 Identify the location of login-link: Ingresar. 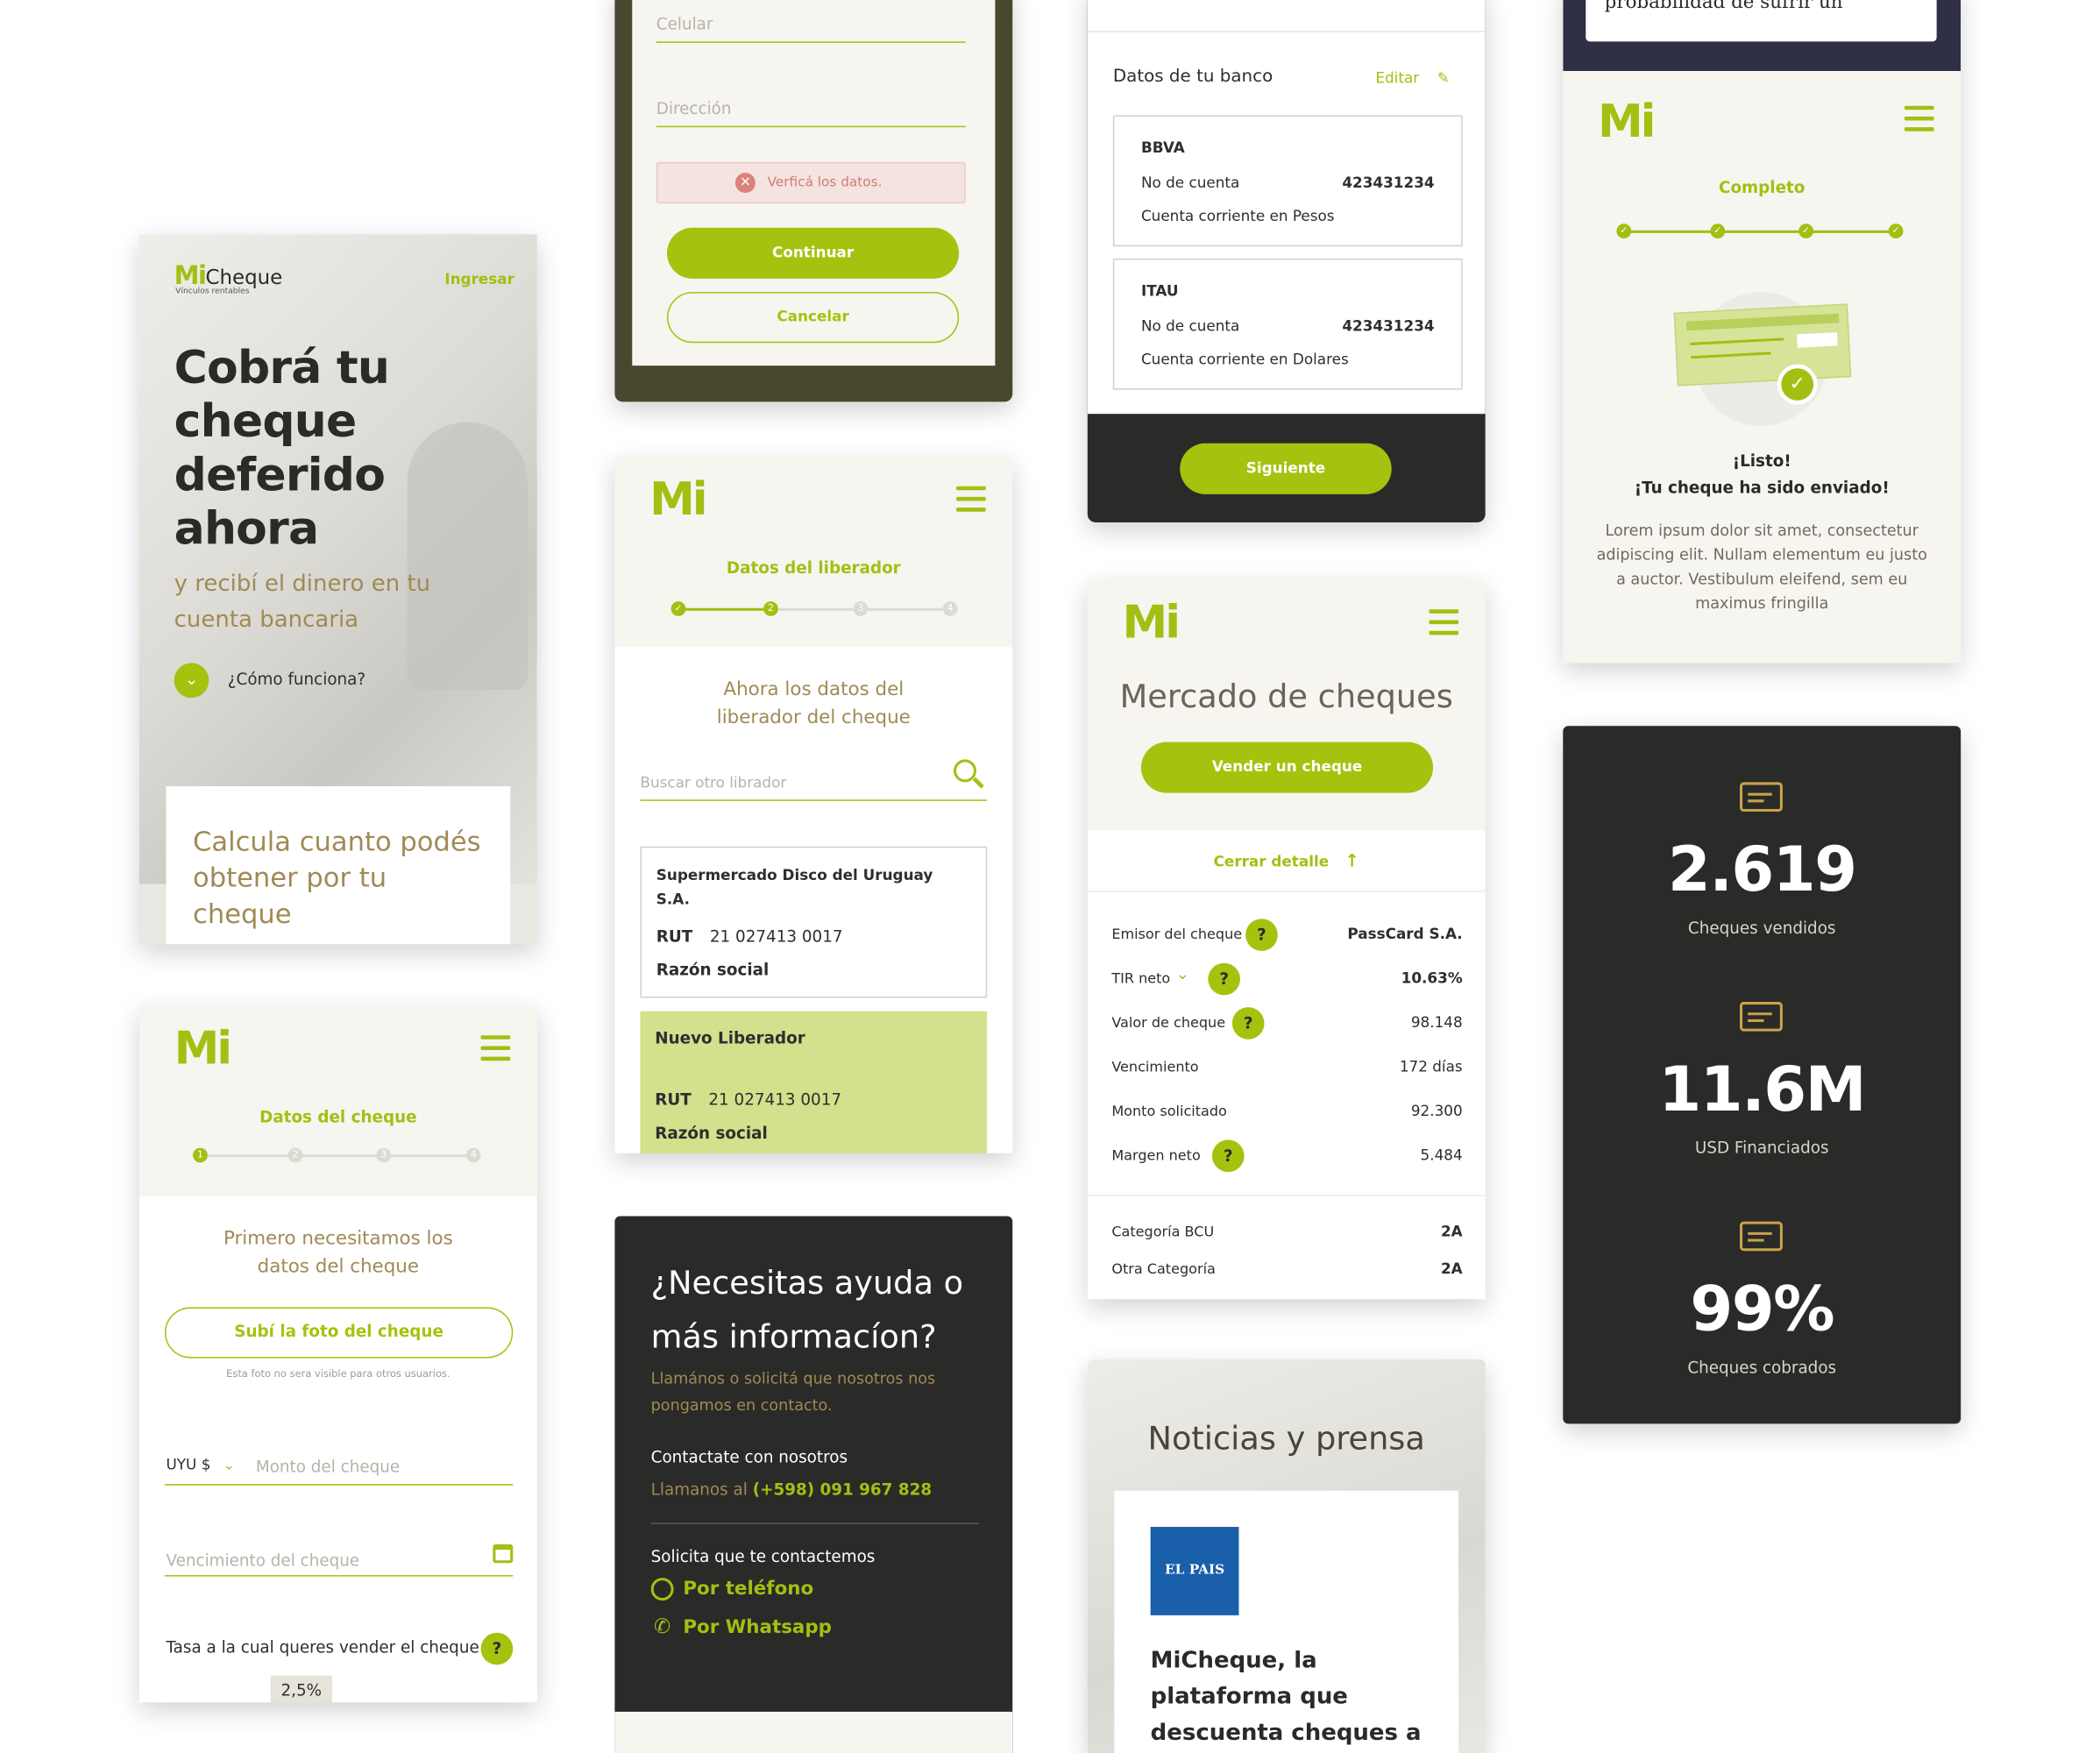
(479, 279).